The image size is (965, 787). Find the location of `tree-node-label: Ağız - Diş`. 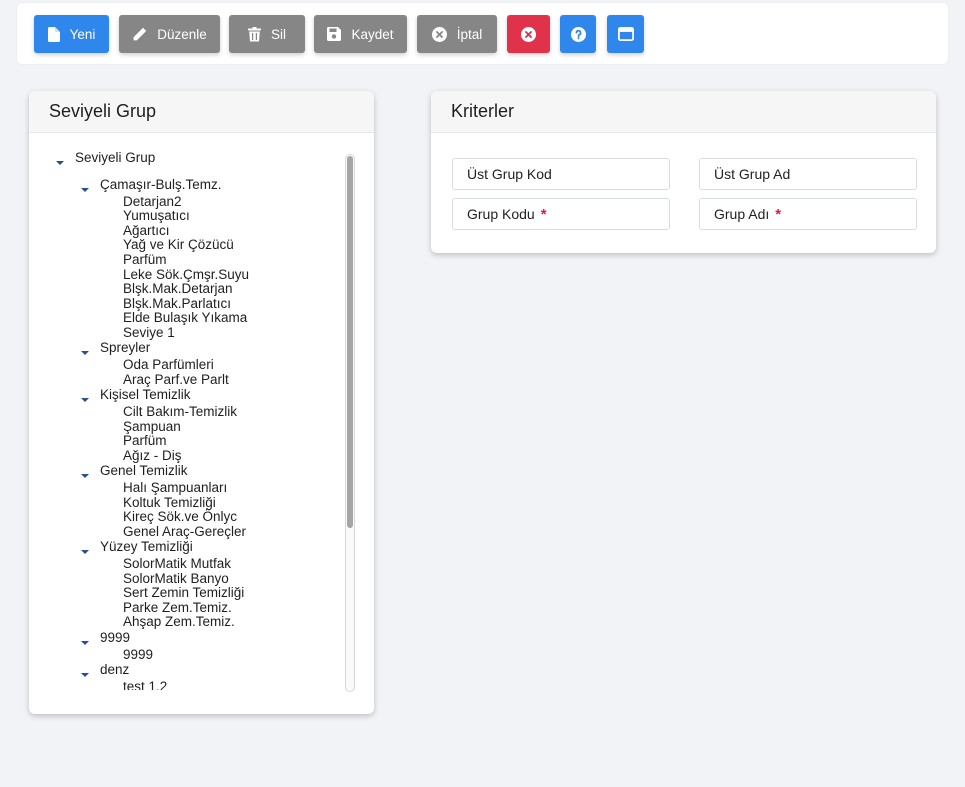

tree-node-label: Ağız - Diş is located at coordinates (152, 455).